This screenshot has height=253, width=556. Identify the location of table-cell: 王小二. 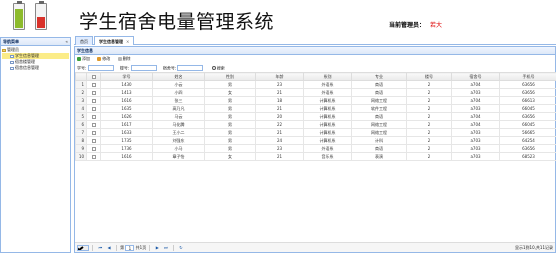
(178, 132).